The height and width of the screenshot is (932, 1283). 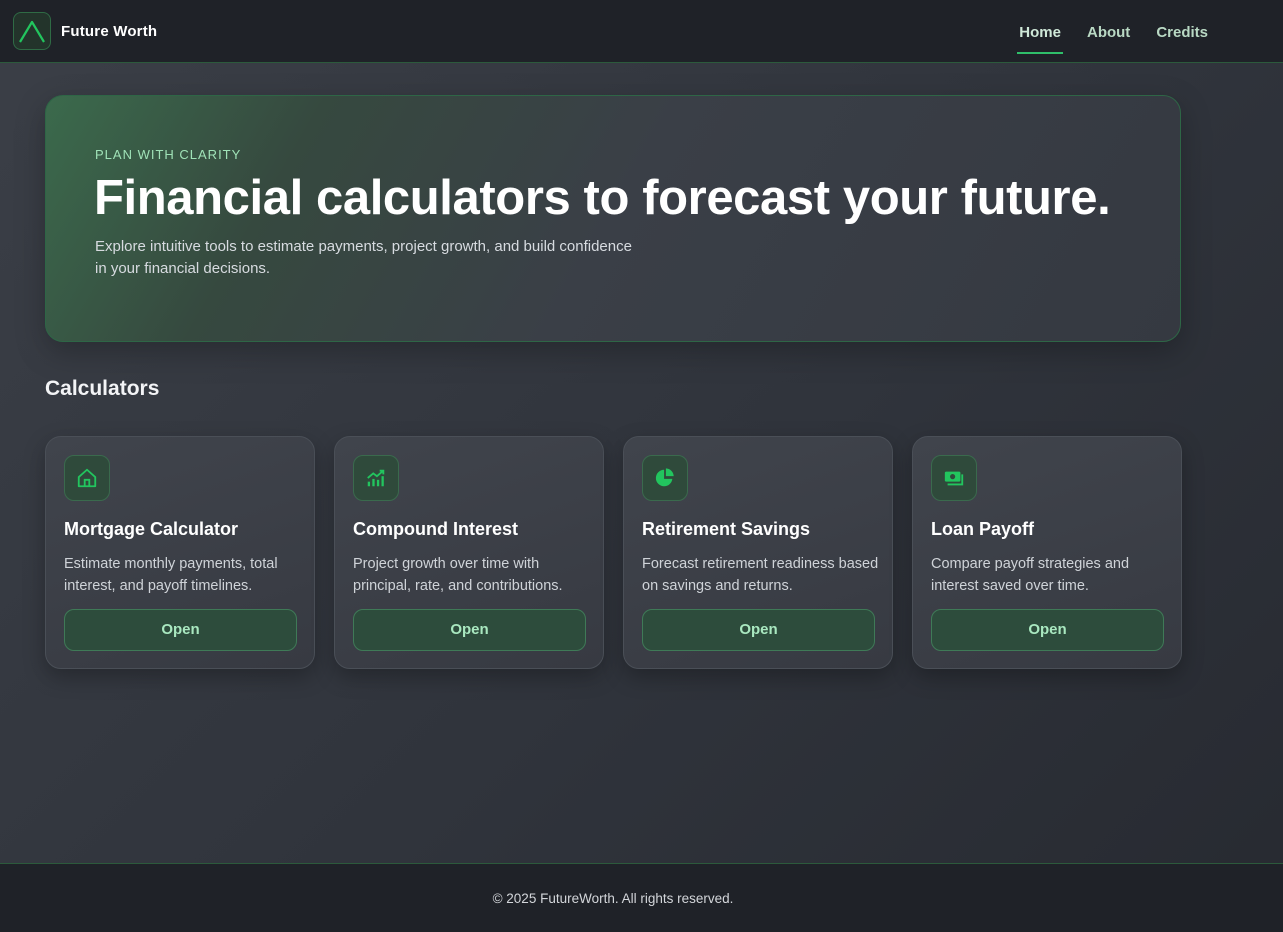 I want to click on peak-chevron-icon, so click(x=32, y=31).